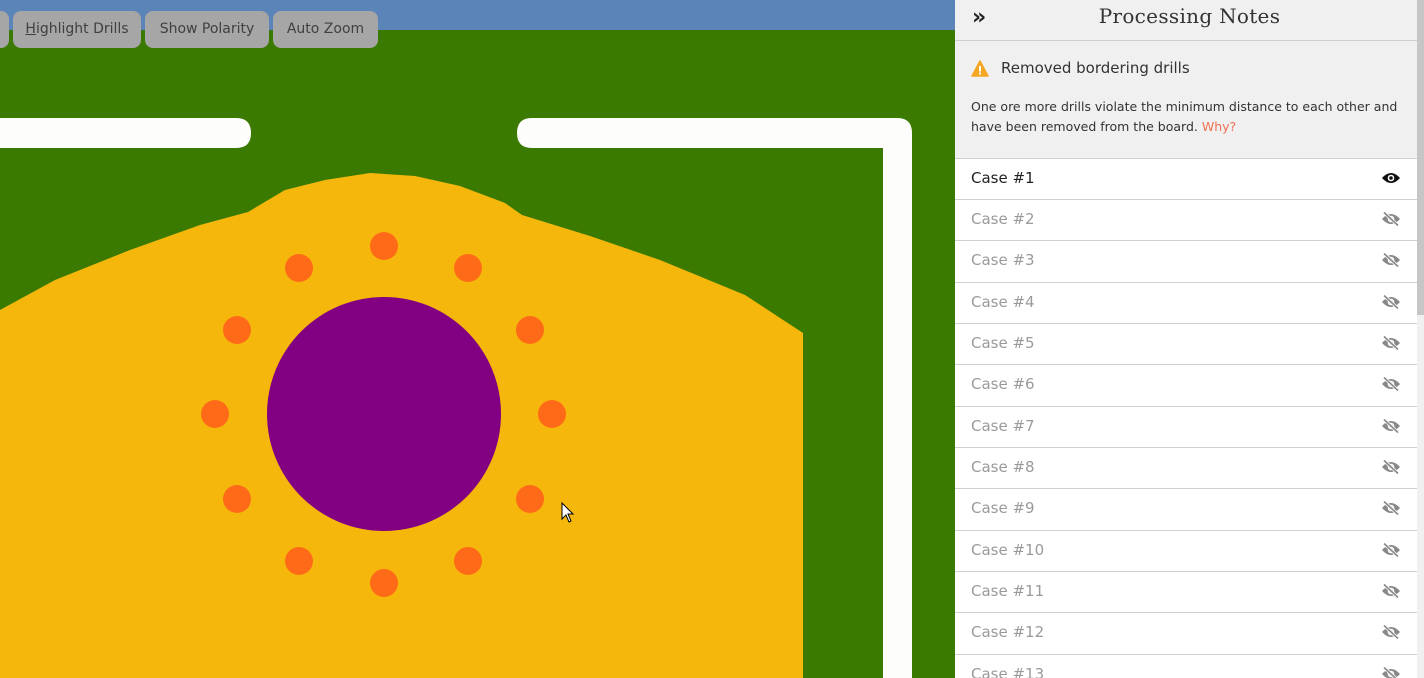 The width and height of the screenshot is (1424, 678). What do you see at coordinates (1003, 384) in the screenshot?
I see `case-label: Case #6` at bounding box center [1003, 384].